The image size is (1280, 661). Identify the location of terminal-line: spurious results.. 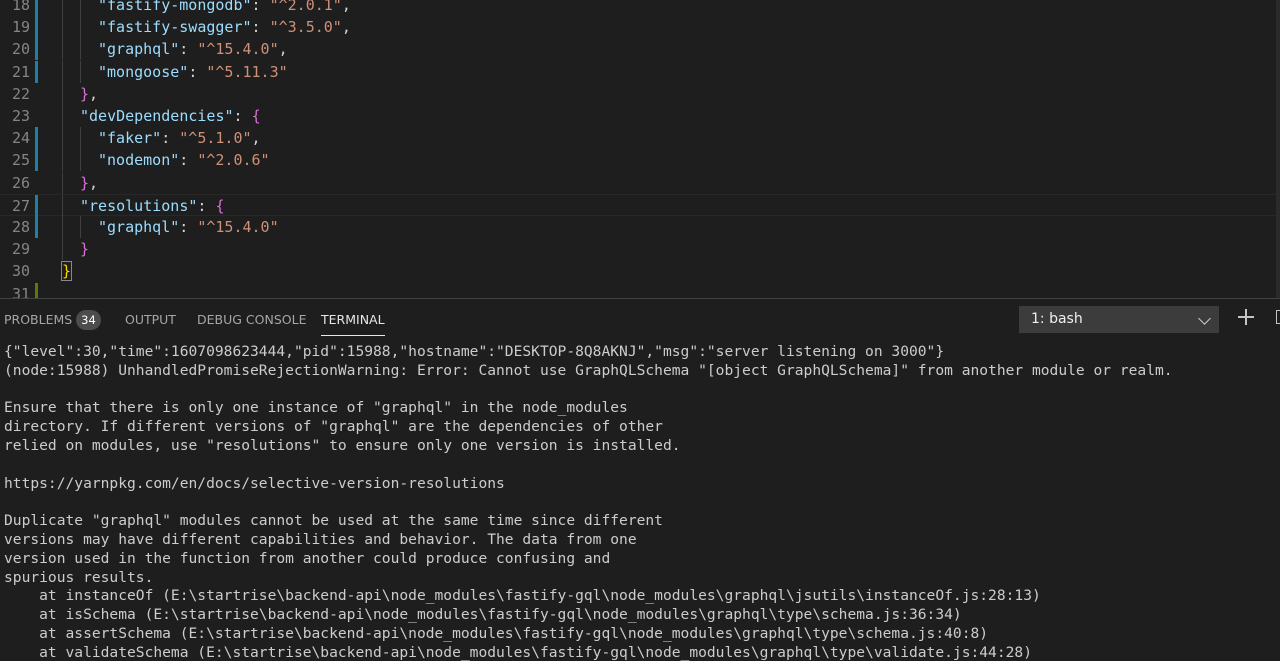
(79, 577).